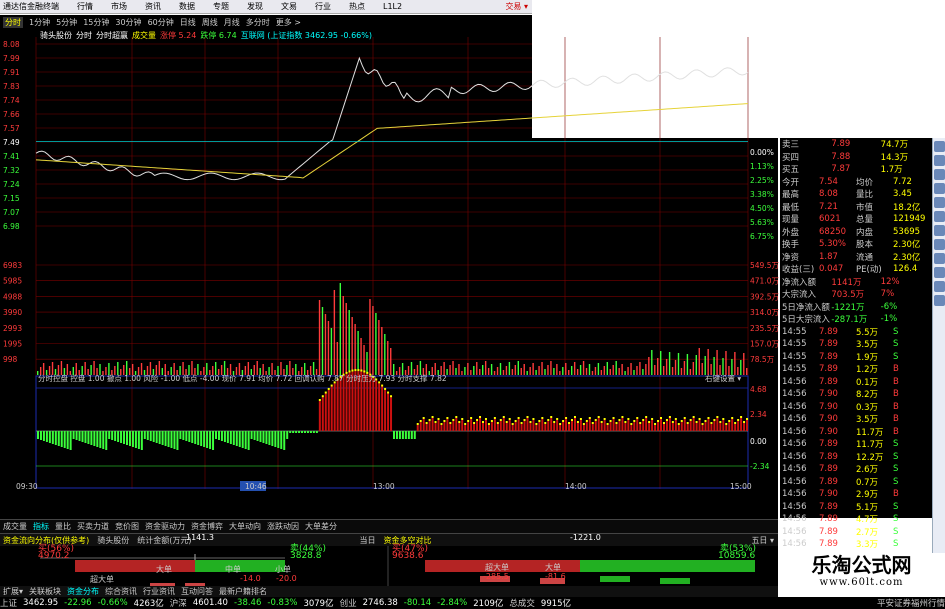  I want to click on under-tab-fund: 资金分布, so click(83, 591).